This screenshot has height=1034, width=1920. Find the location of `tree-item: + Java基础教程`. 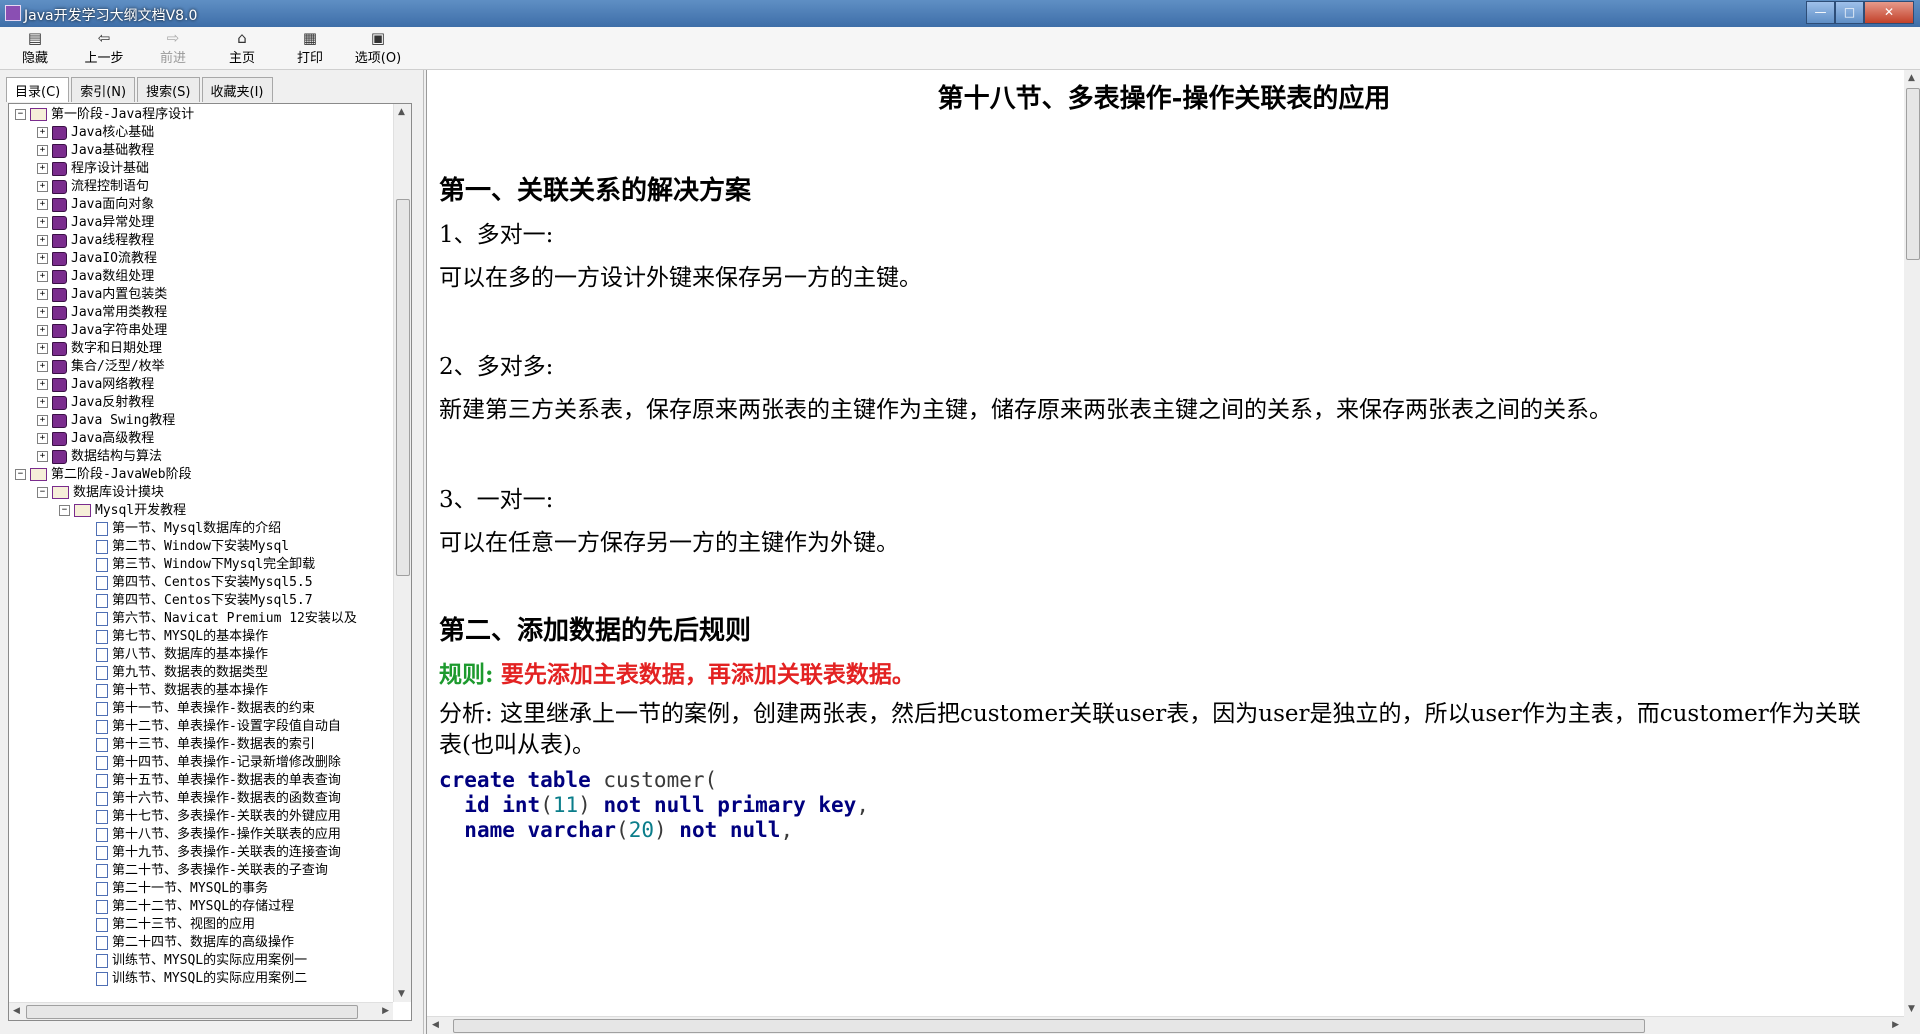

tree-item: + Java基础教程 is located at coordinates (95, 151).